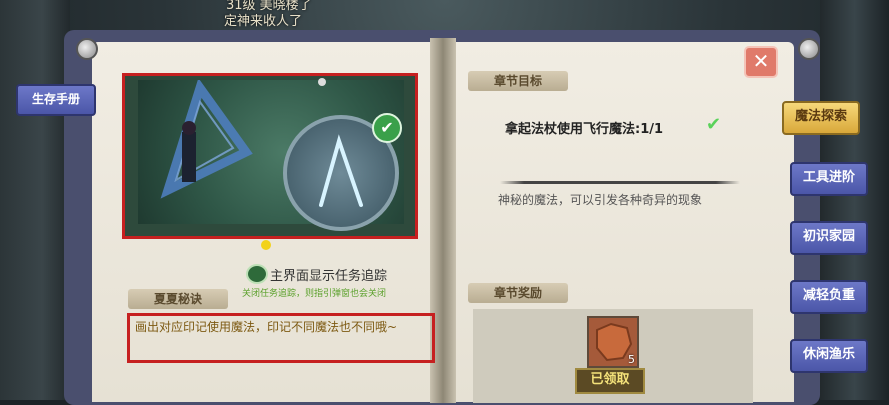 This screenshot has height=405, width=889. I want to click on tracking-label: 主界面显示任务追踪, so click(328, 274).